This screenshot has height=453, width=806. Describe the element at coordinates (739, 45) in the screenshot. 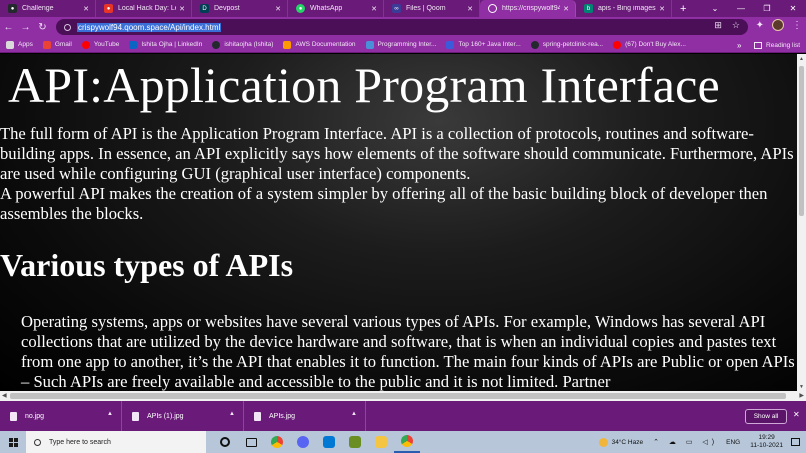

I see `more-bookmarks-button: »` at that location.